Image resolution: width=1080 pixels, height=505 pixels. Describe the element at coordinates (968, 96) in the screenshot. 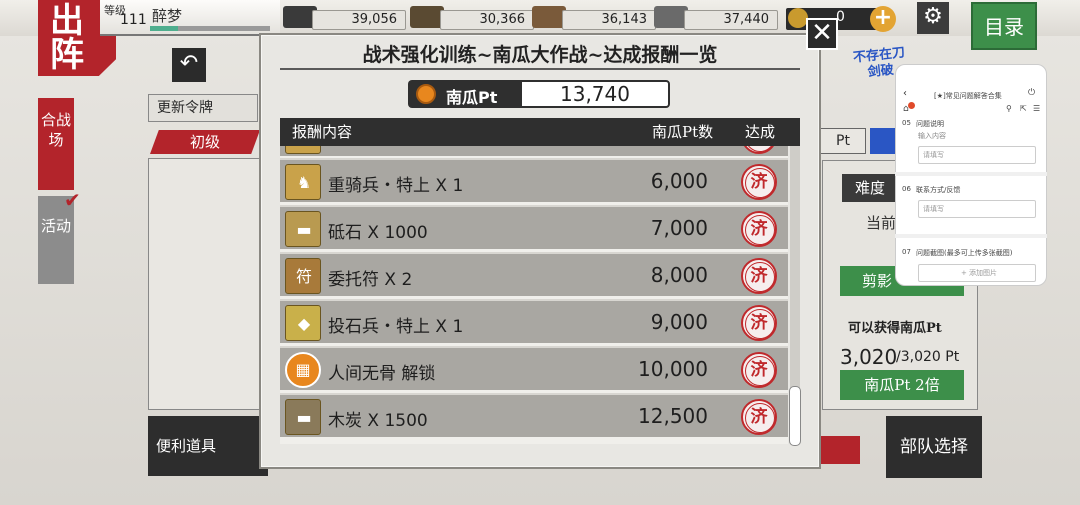

I see `mini-title: [★]常见问题解答合集` at that location.